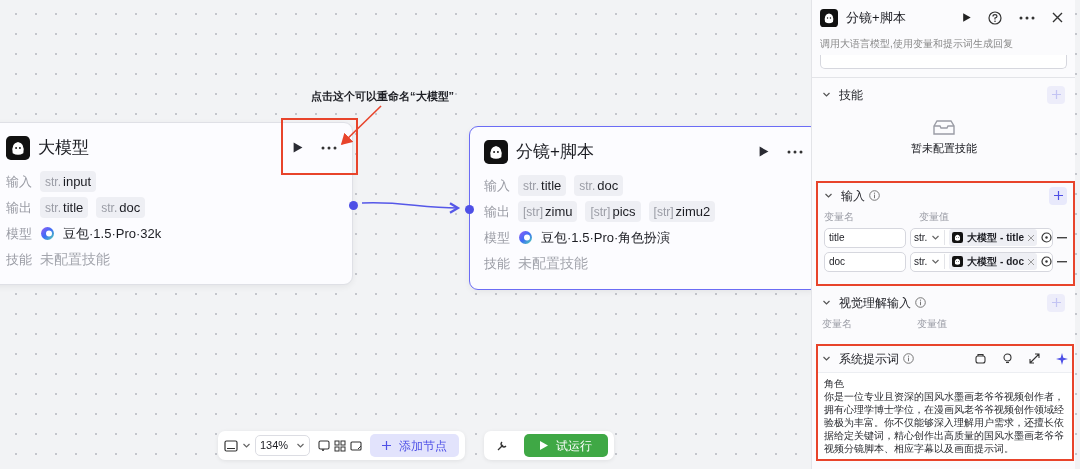 Image resolution: width=1080 pixels, height=469 pixels. What do you see at coordinates (943, 61) in the screenshot?
I see `model-select-field` at bounding box center [943, 61].